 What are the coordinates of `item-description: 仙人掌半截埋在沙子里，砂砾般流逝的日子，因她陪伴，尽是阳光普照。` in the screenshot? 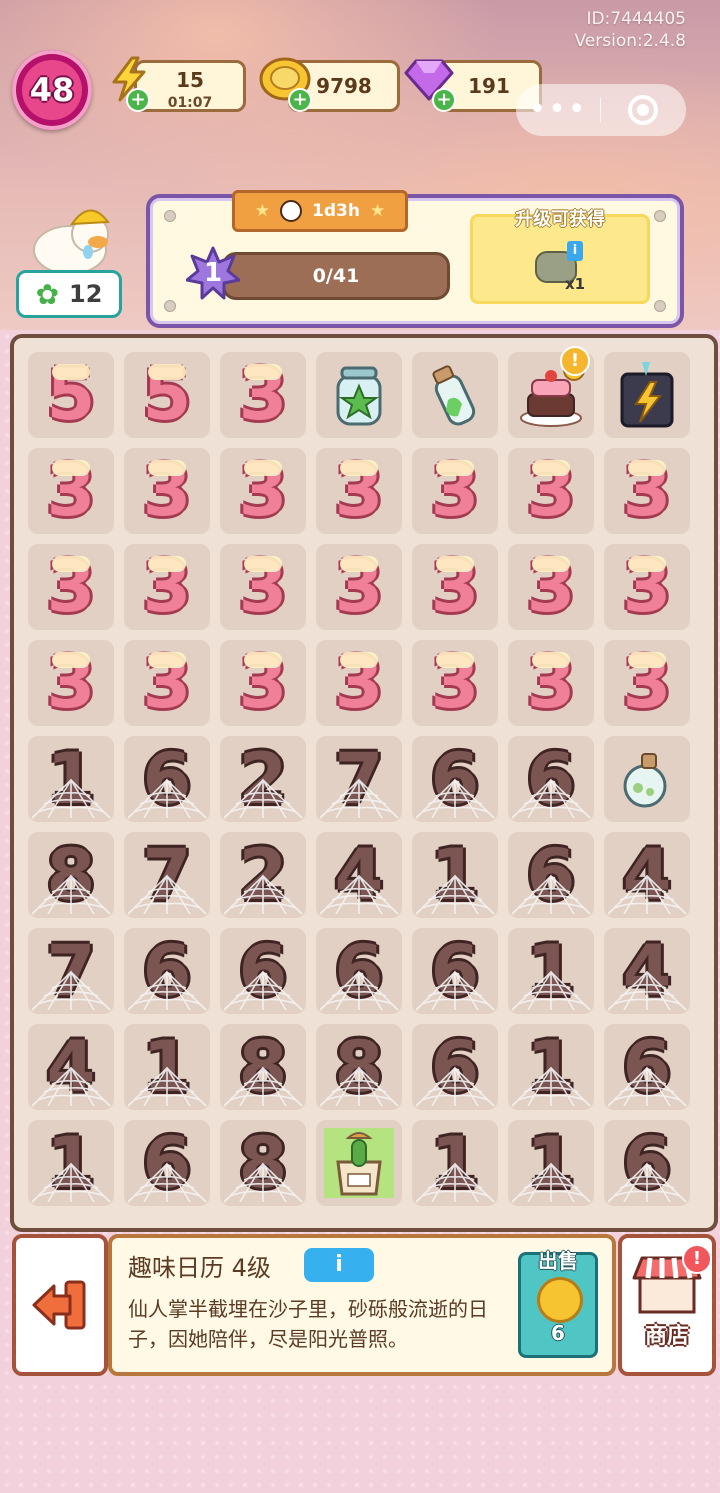 It's located at (308, 1324).